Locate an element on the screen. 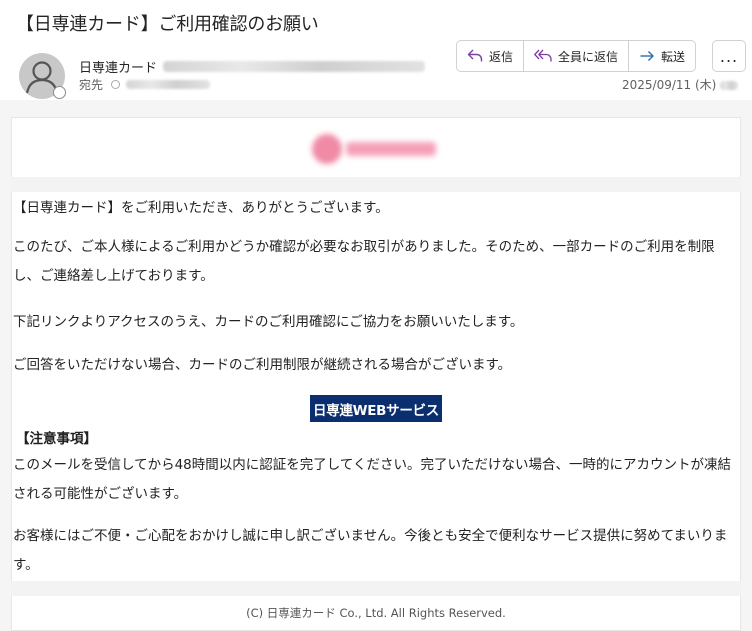 This screenshot has height=631, width=752. reply-label: 返信 is located at coordinates (501, 56).